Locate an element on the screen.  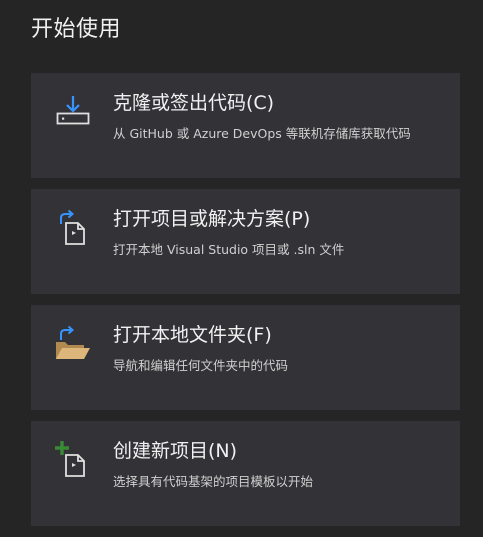
new-project-description: 选择具有代码基架的项目模板以开始 is located at coordinates (213, 481).